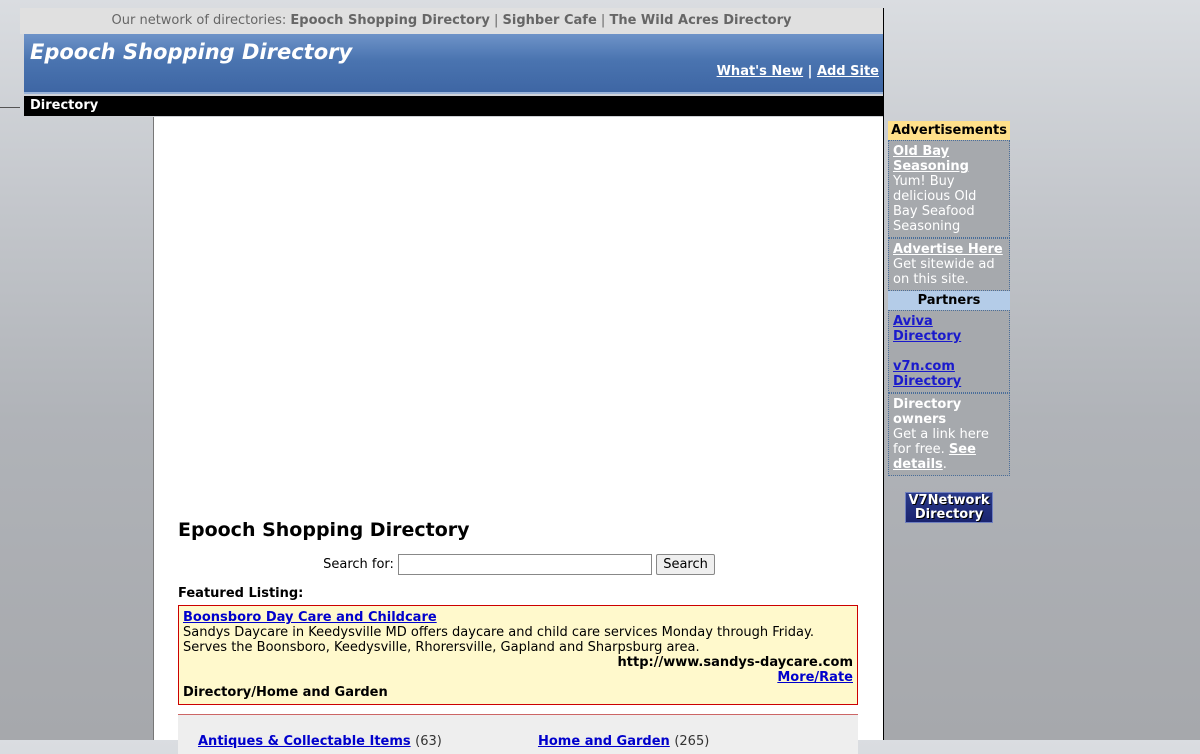  I want to click on category-item: Antiques & Collectable Items (63), so click(320, 741).